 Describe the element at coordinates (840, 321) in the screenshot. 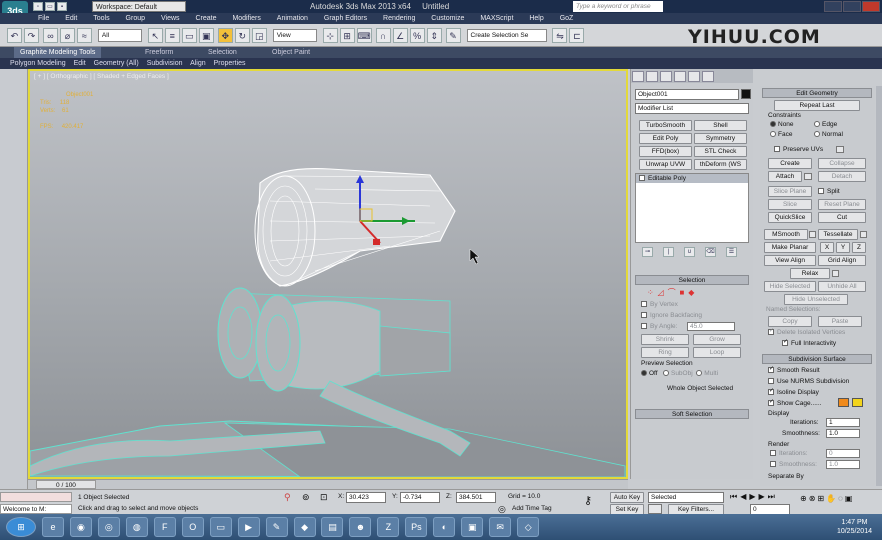

I see `paste-button: Paste` at that location.